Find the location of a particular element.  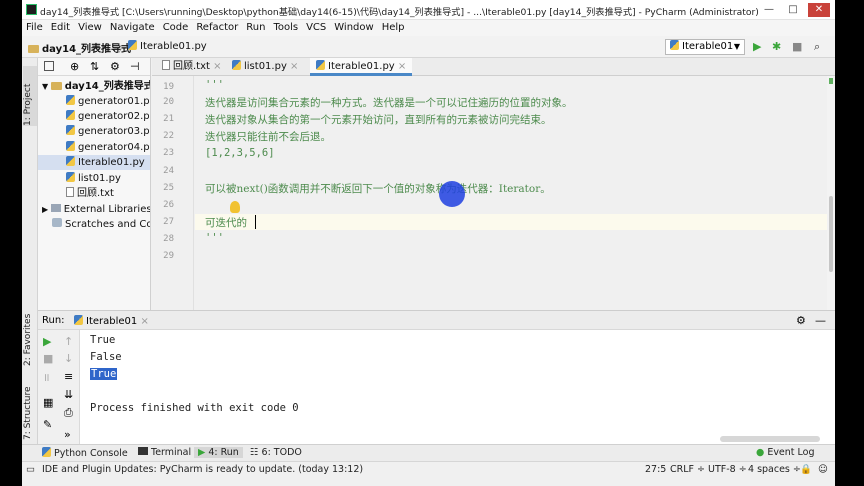

frame-icon is located at coordinates (49, 66).